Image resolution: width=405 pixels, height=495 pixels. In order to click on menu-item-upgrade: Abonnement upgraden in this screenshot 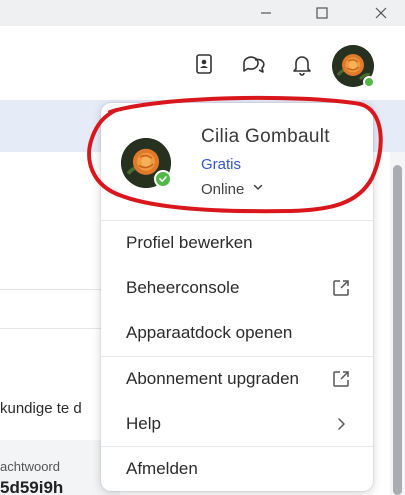, I will do `click(237, 379)`.